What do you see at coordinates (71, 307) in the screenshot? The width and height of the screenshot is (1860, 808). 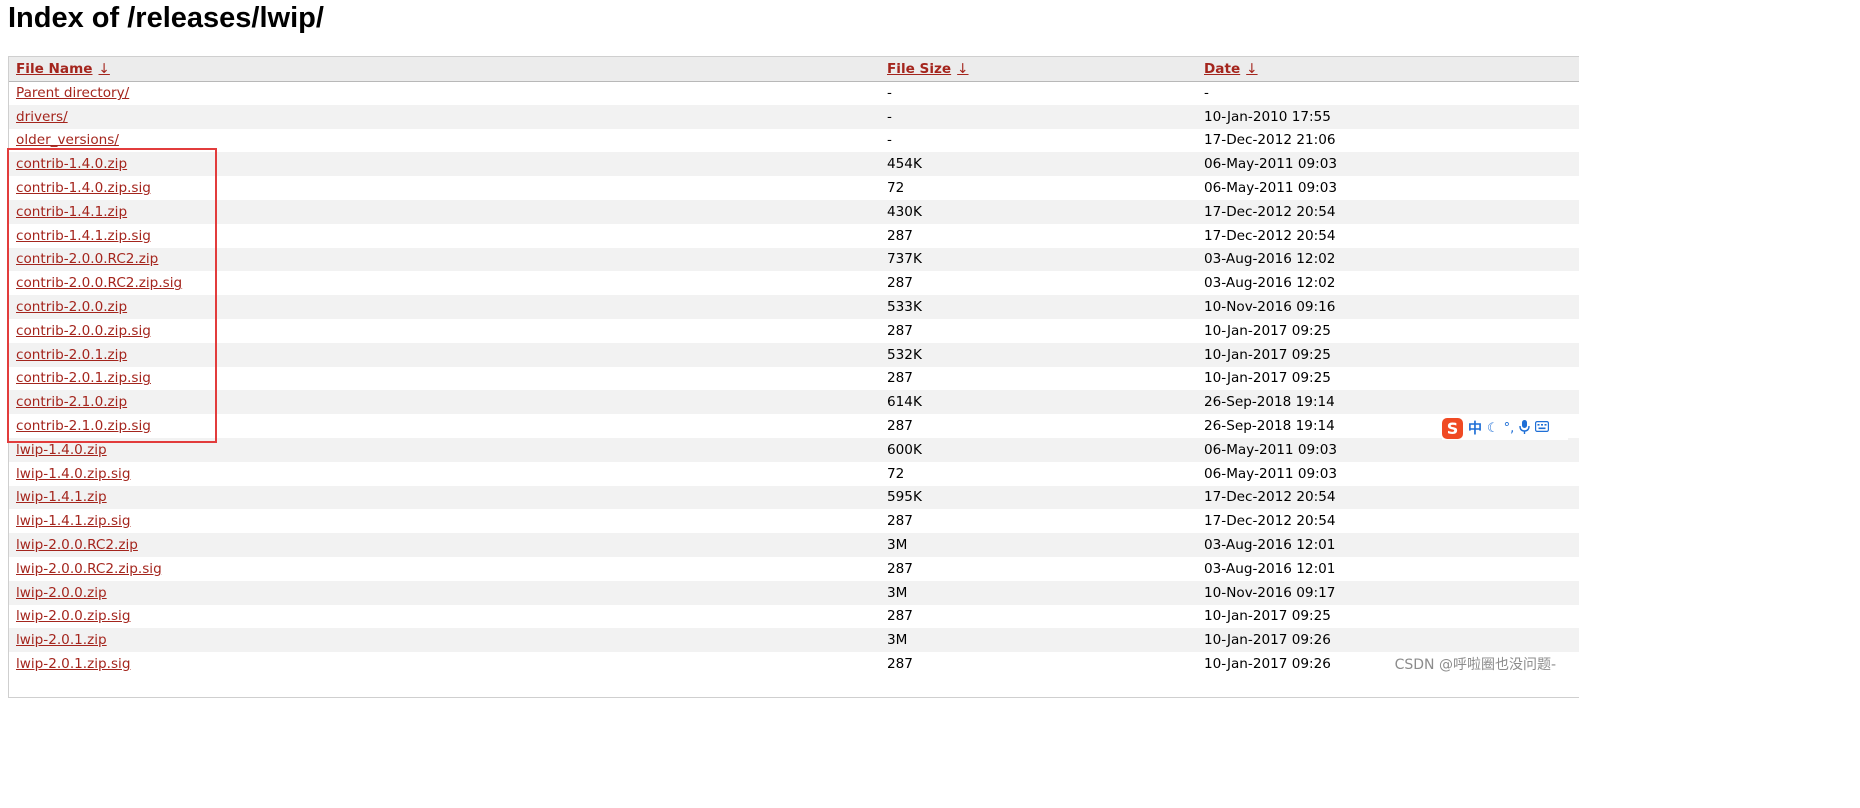 I see `file-link: contrib-2.0.0.zip` at bounding box center [71, 307].